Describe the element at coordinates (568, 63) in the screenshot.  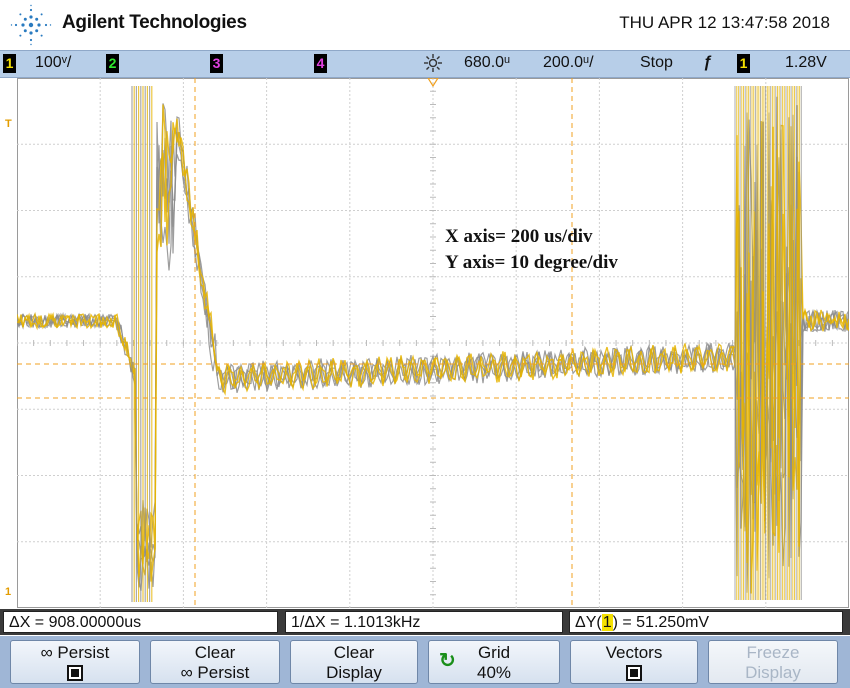
I see `timebase-scale: 200.0ᵘ/` at that location.